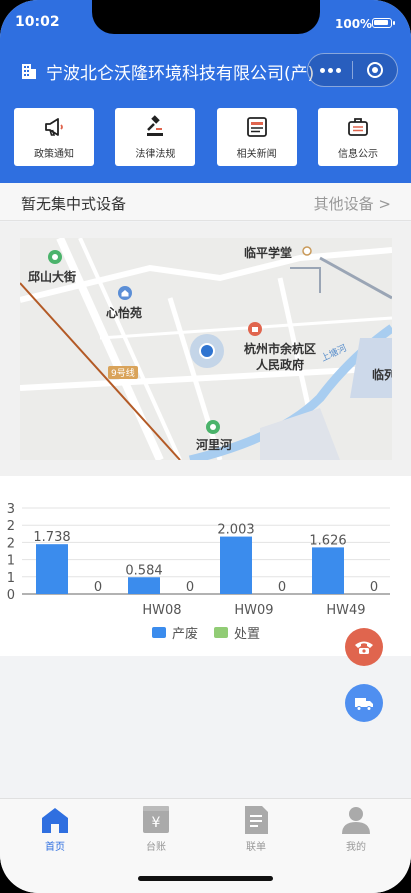 The height and width of the screenshot is (893, 411). What do you see at coordinates (206, 137) in the screenshot?
I see `quick-links: 政策通知 法律法规 相关新闻 信息公示` at bounding box center [206, 137].